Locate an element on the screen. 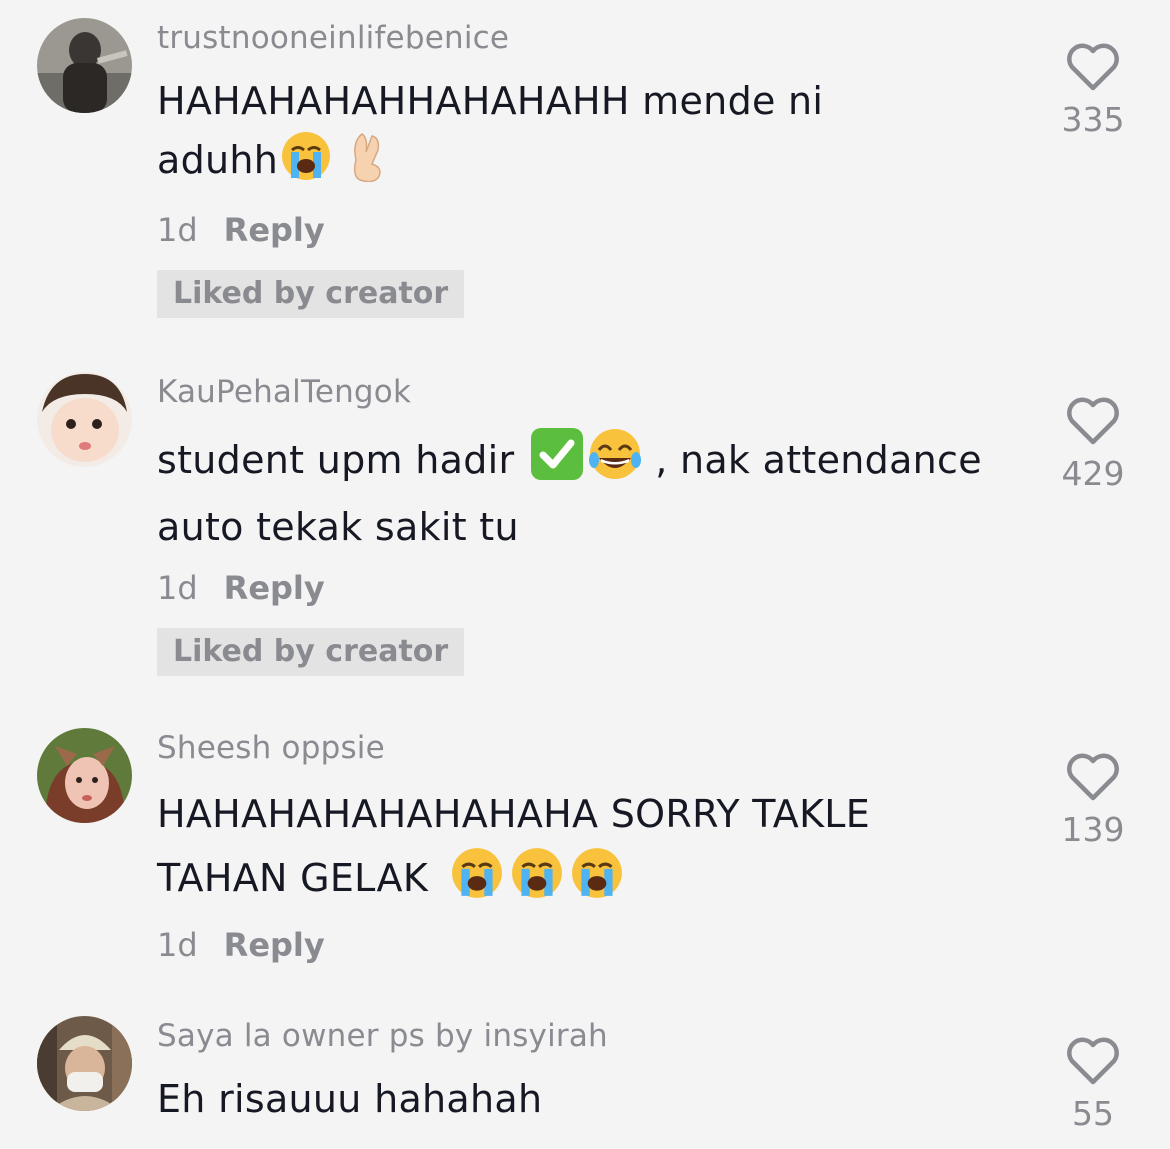 The image size is (1170, 1149). like-count: 55 is located at coordinates (1093, 1113).